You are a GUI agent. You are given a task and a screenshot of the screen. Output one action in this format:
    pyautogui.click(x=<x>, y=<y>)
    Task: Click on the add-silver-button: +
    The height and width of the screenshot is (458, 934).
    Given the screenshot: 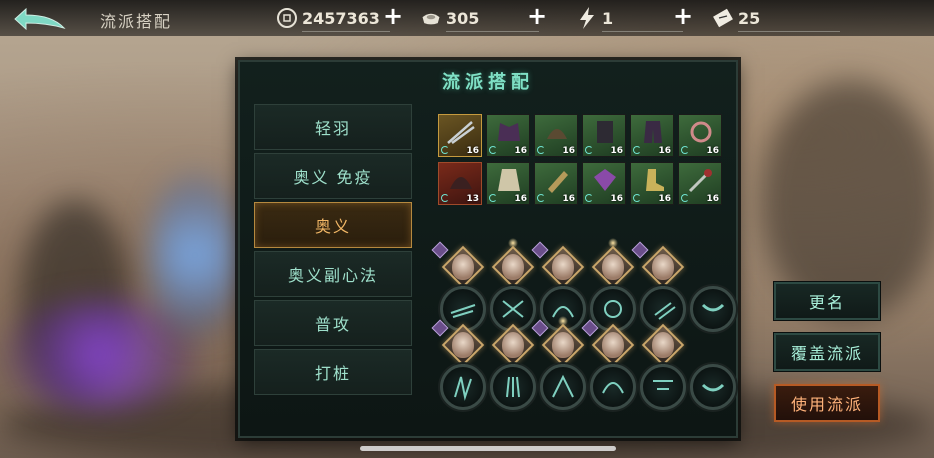 What is the action you would take?
    pyautogui.click(x=537, y=16)
    